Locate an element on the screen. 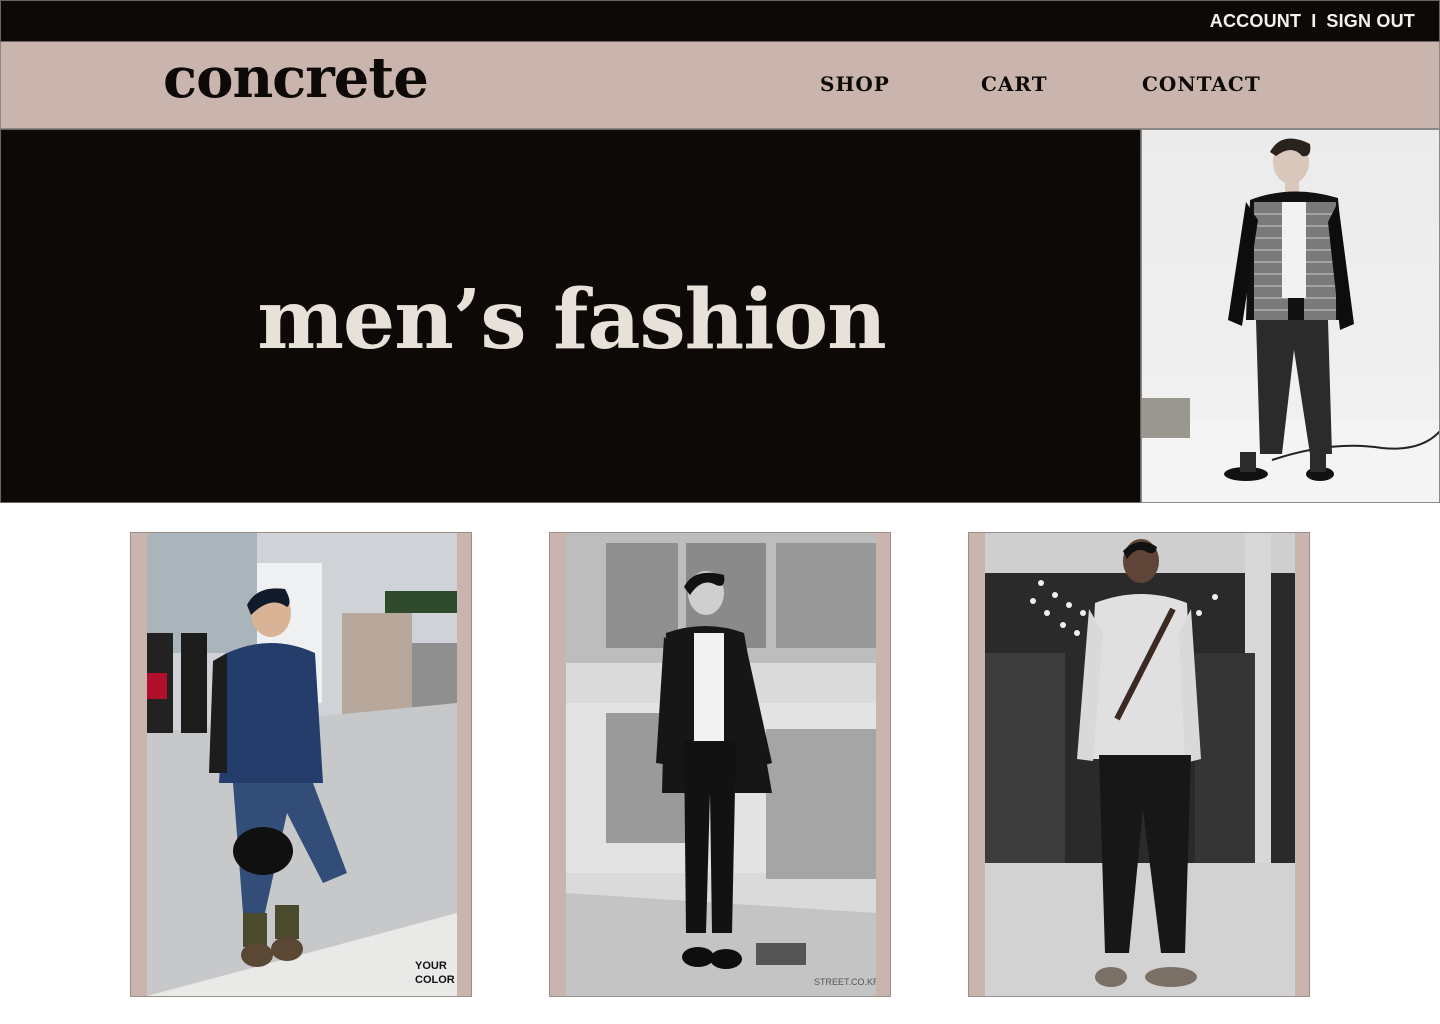 The height and width of the screenshot is (1024, 1440). link-separator: I is located at coordinates (1314, 21).